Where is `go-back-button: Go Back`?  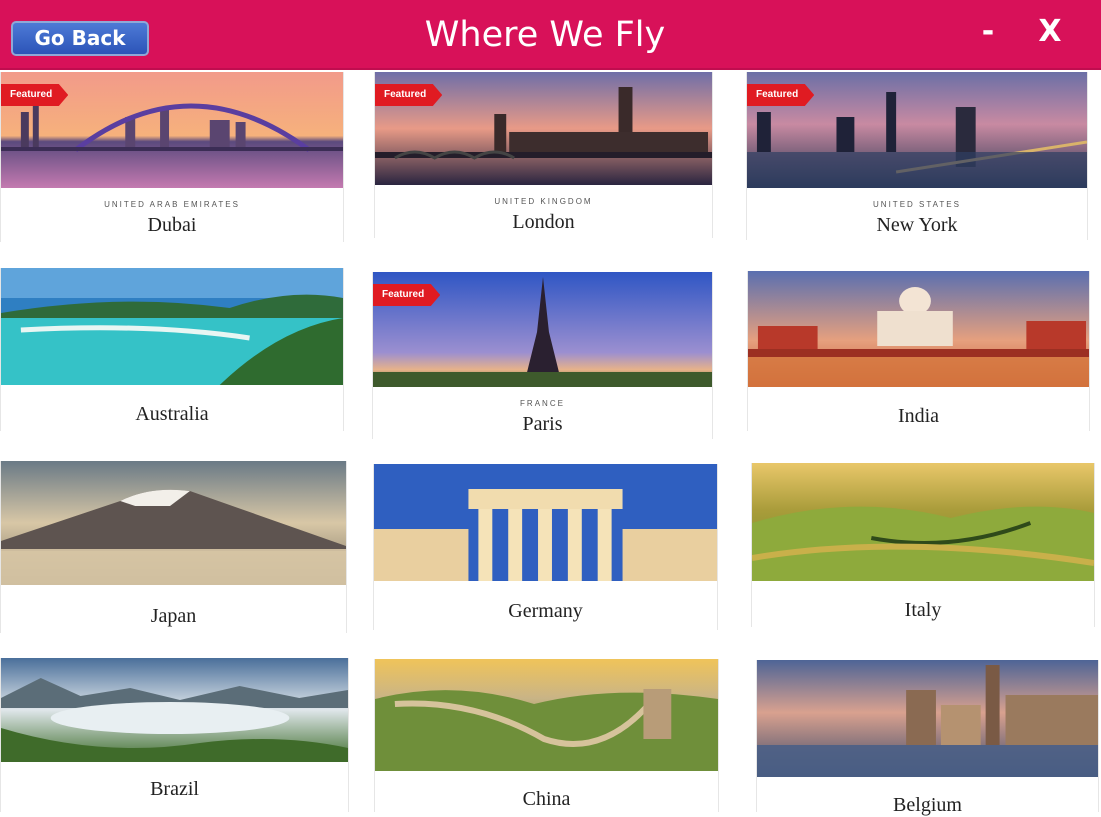 go-back-button: Go Back is located at coordinates (80, 38).